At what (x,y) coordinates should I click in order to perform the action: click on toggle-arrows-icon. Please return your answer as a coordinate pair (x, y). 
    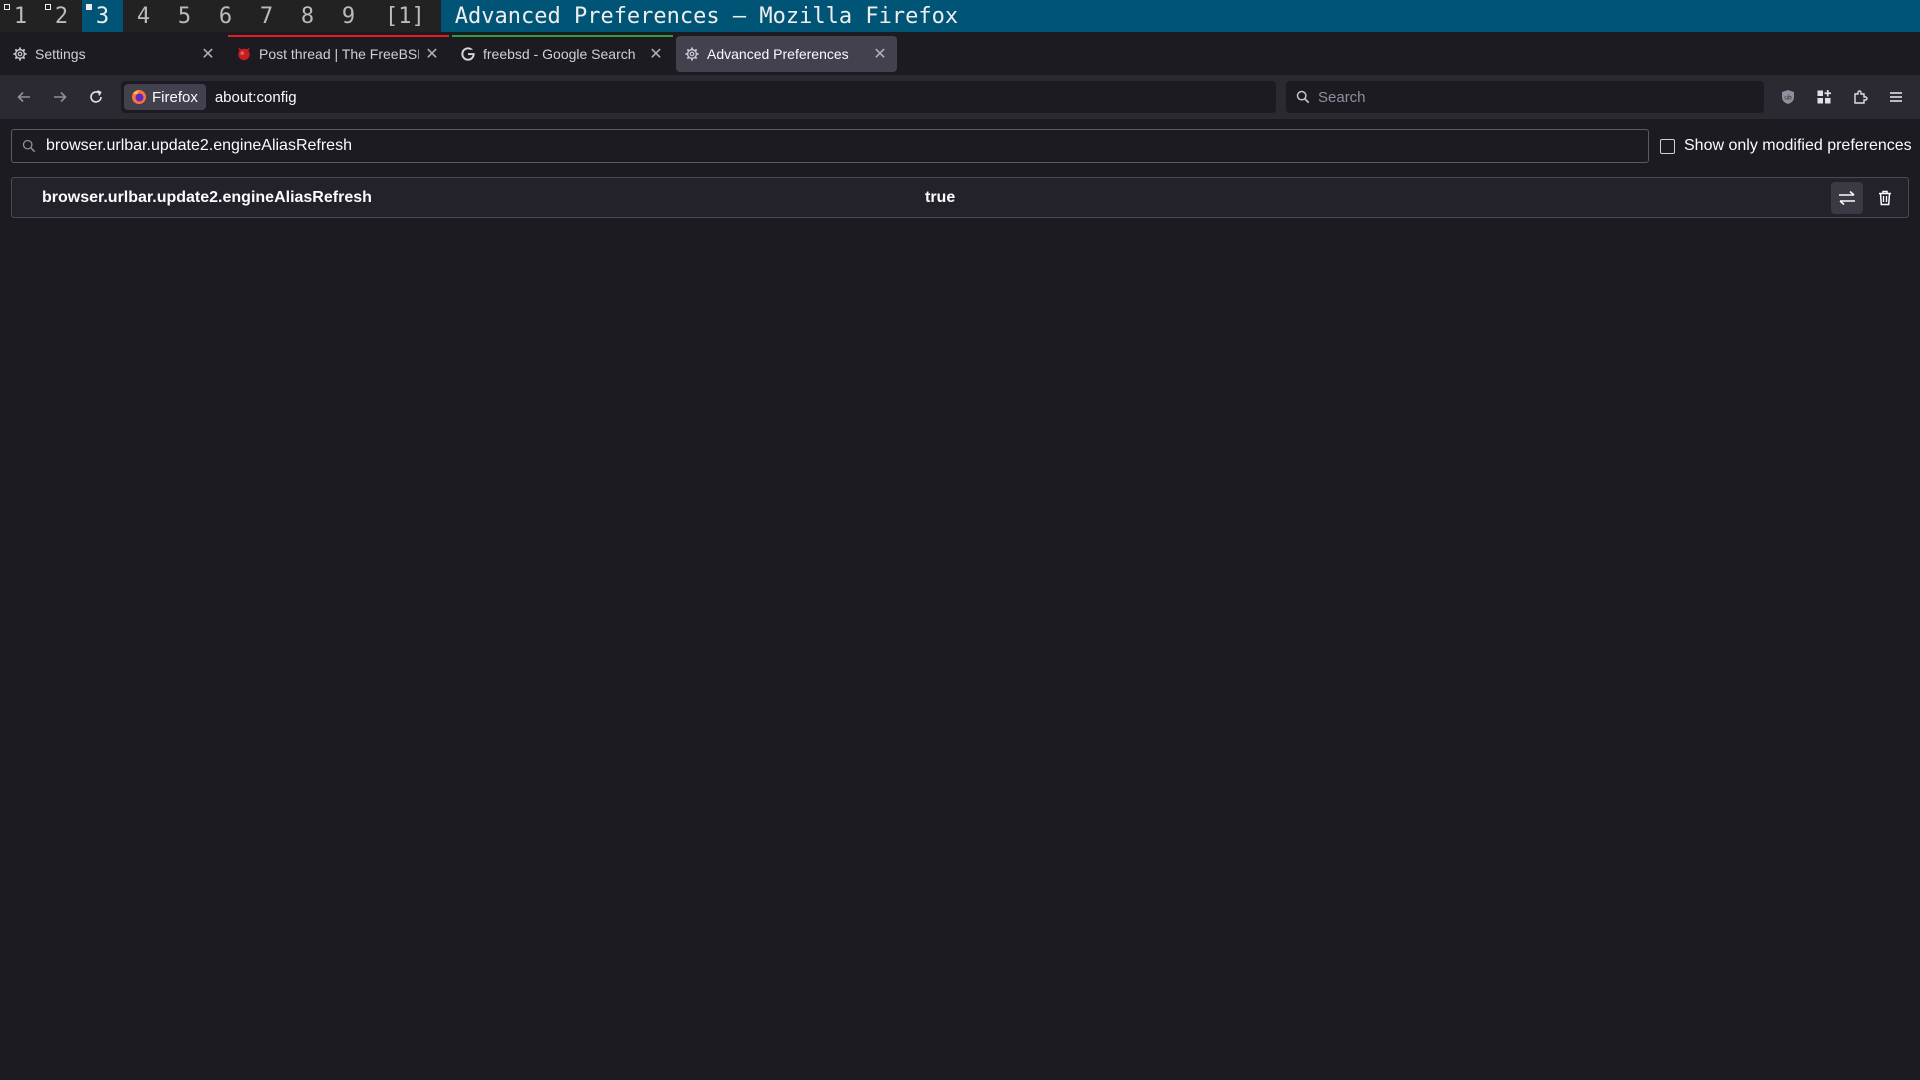
    Looking at the image, I should click on (1847, 198).